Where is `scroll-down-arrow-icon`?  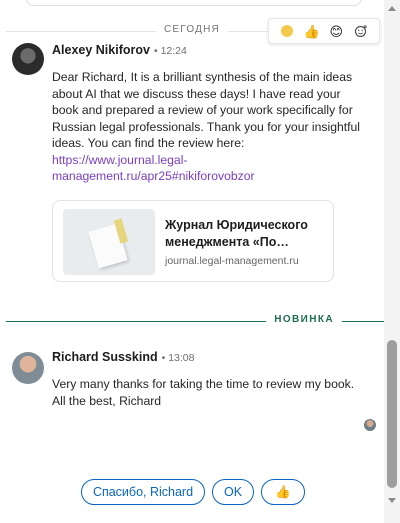
scroll-down-arrow-icon is located at coordinates (392, 500).